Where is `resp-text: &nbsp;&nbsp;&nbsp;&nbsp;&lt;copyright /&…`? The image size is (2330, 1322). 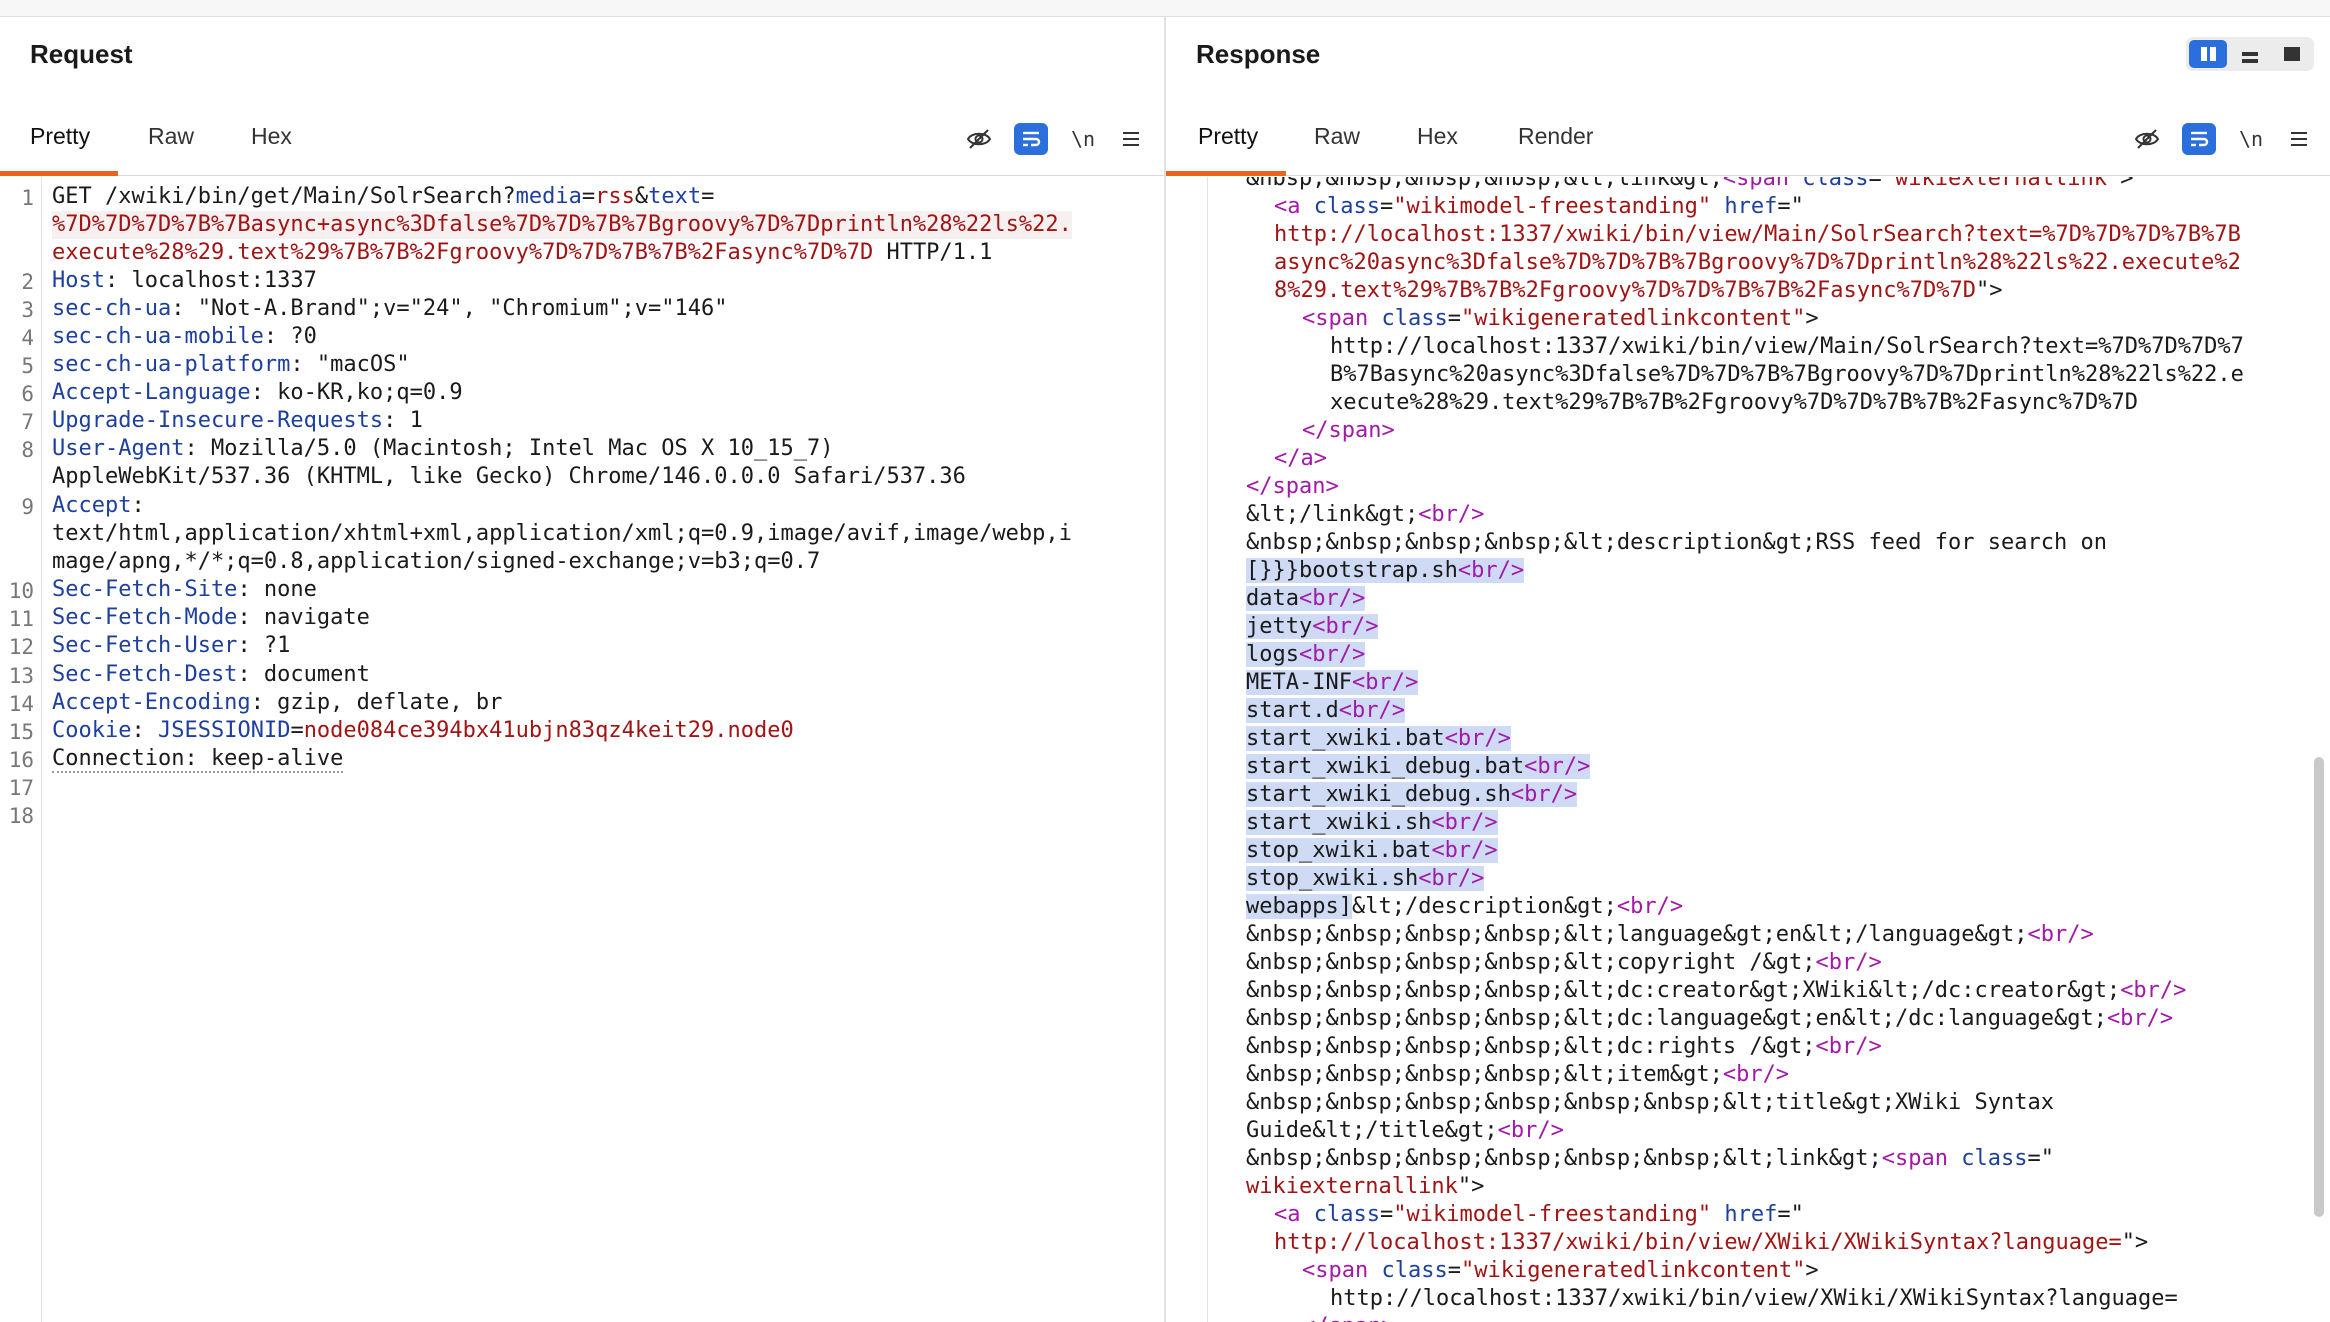
resp-text: &nbsp;&nbsp;&nbsp;&nbsp;&lt;copyright /&… is located at coordinates (1531, 962).